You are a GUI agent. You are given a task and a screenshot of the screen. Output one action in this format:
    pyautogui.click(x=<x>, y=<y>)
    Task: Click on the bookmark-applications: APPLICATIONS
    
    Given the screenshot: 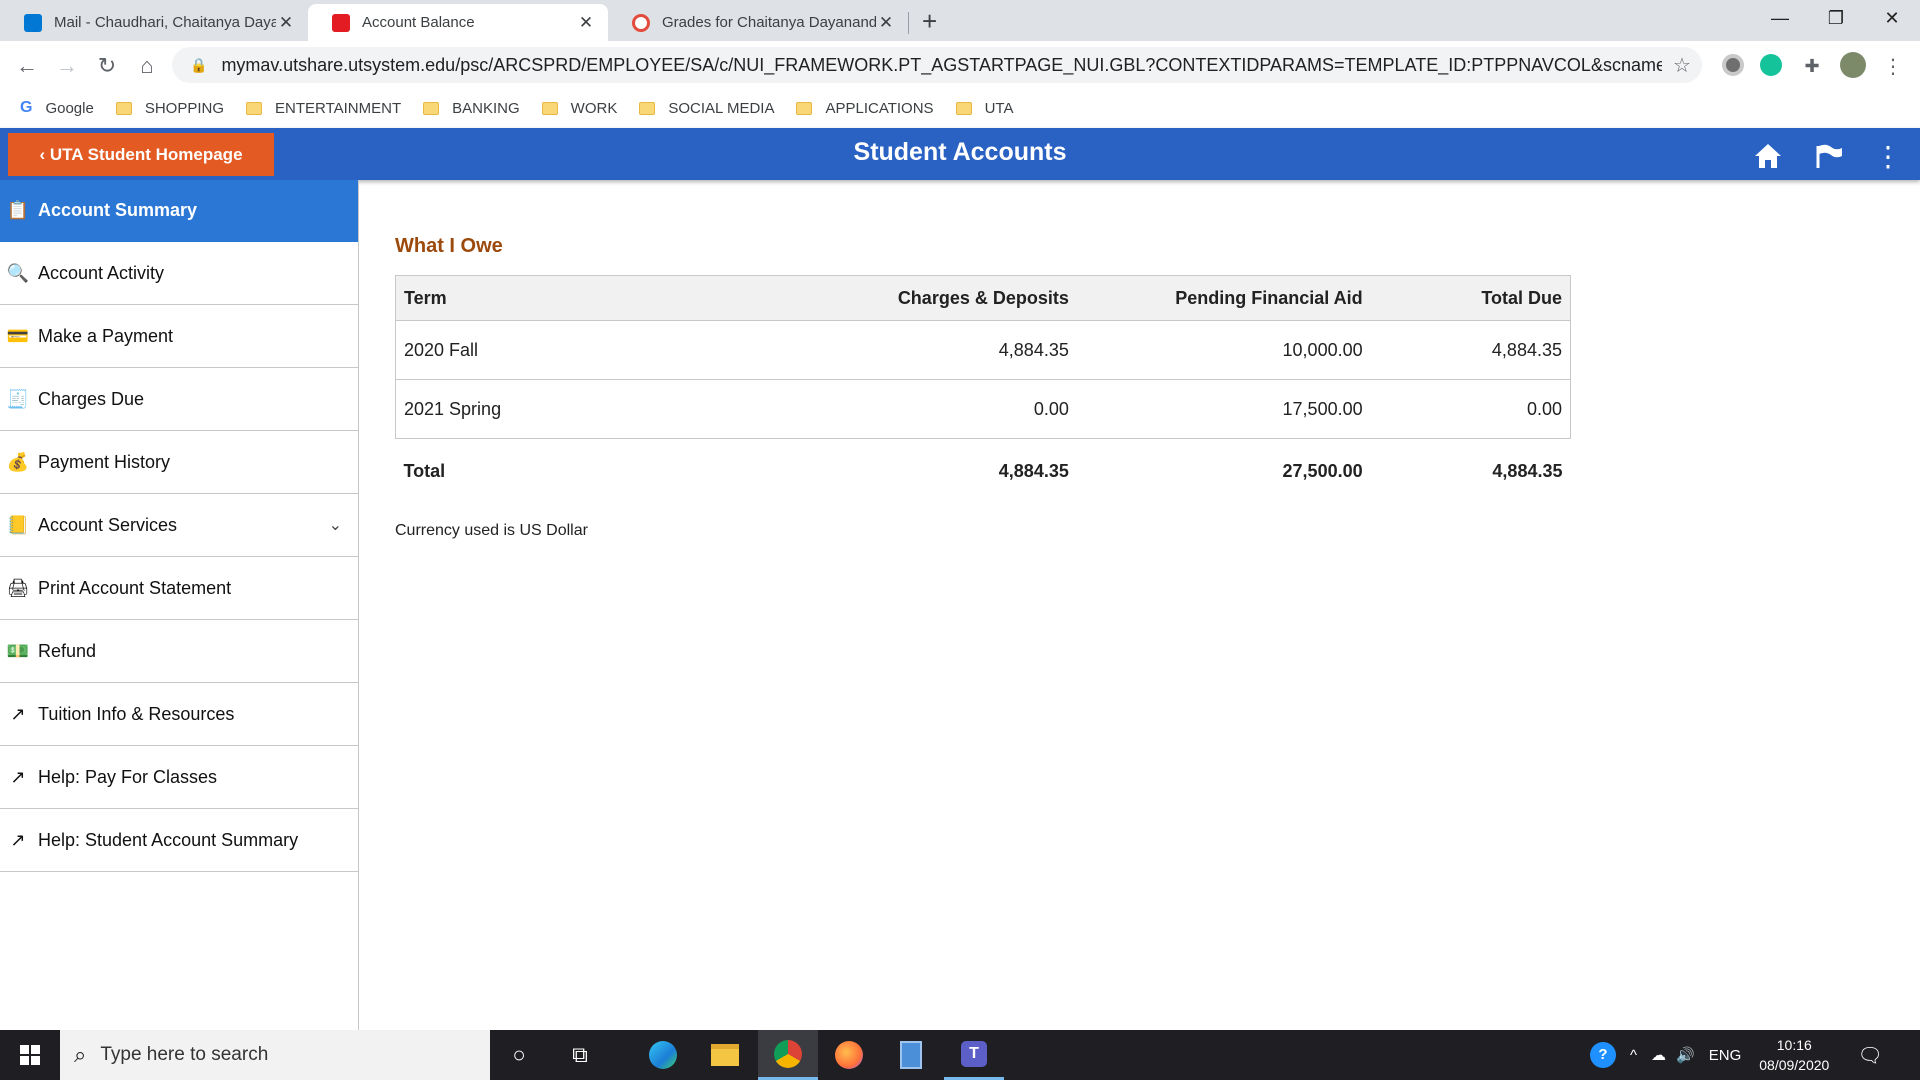 What is the action you would take?
    pyautogui.click(x=865, y=108)
    